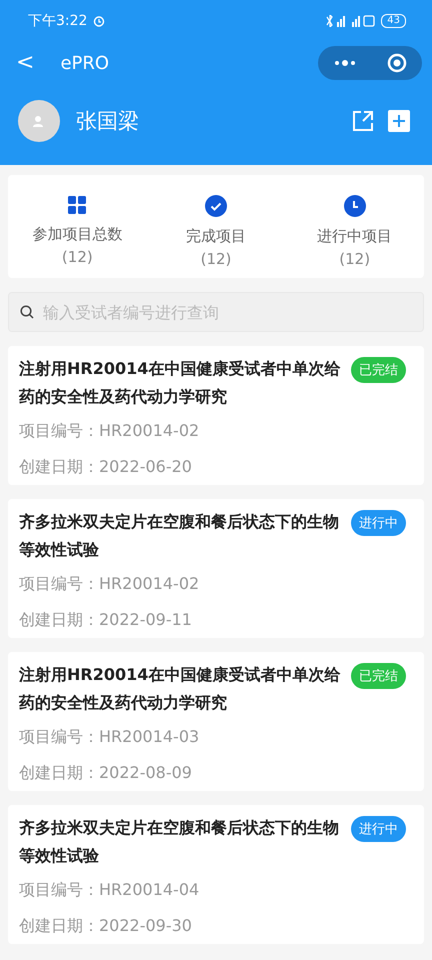 This screenshot has width=432, height=960. What do you see at coordinates (216, 568) in the screenshot?
I see `project-card: 齐多拉米双夫定片在空腹和餐后状态下的生物等效性试验 进行中 项目编号：HR20014-02 创建日期：2022-09-11` at bounding box center [216, 568].